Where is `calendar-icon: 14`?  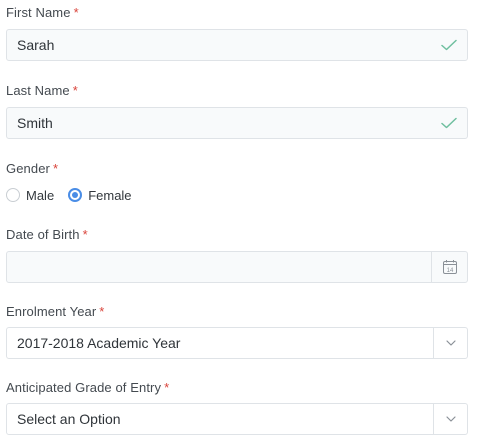
calendar-icon: 14 is located at coordinates (449, 267).